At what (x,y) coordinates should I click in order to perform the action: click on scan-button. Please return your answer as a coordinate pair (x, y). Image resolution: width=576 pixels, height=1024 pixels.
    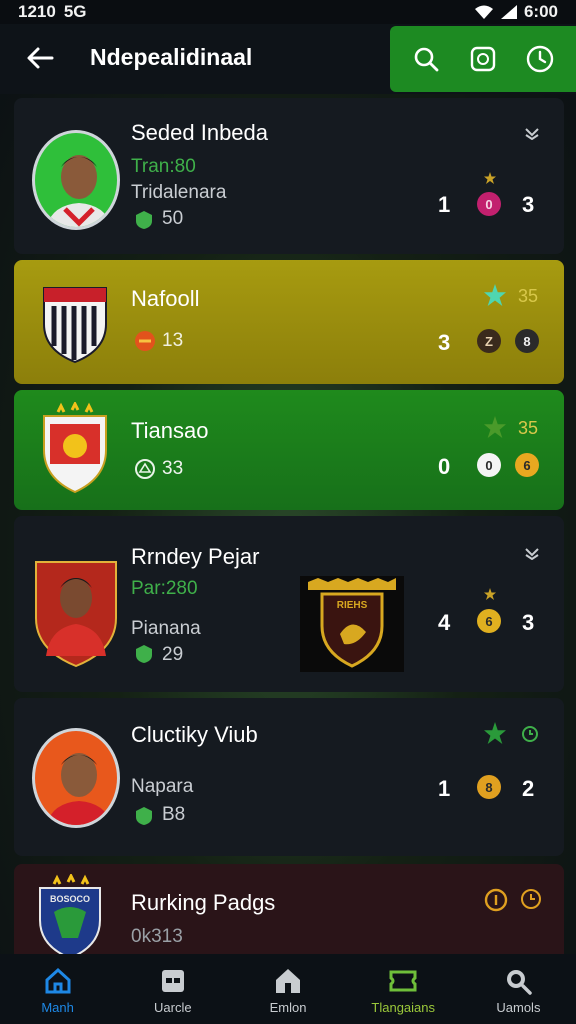
    Looking at the image, I should click on (483, 59).